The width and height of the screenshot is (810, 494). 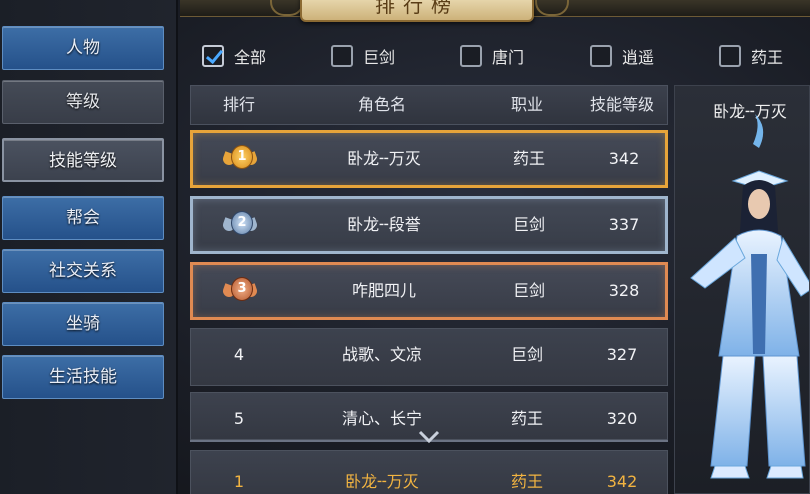 I want to click on player-name: 战歌、文凉, so click(x=381, y=354).